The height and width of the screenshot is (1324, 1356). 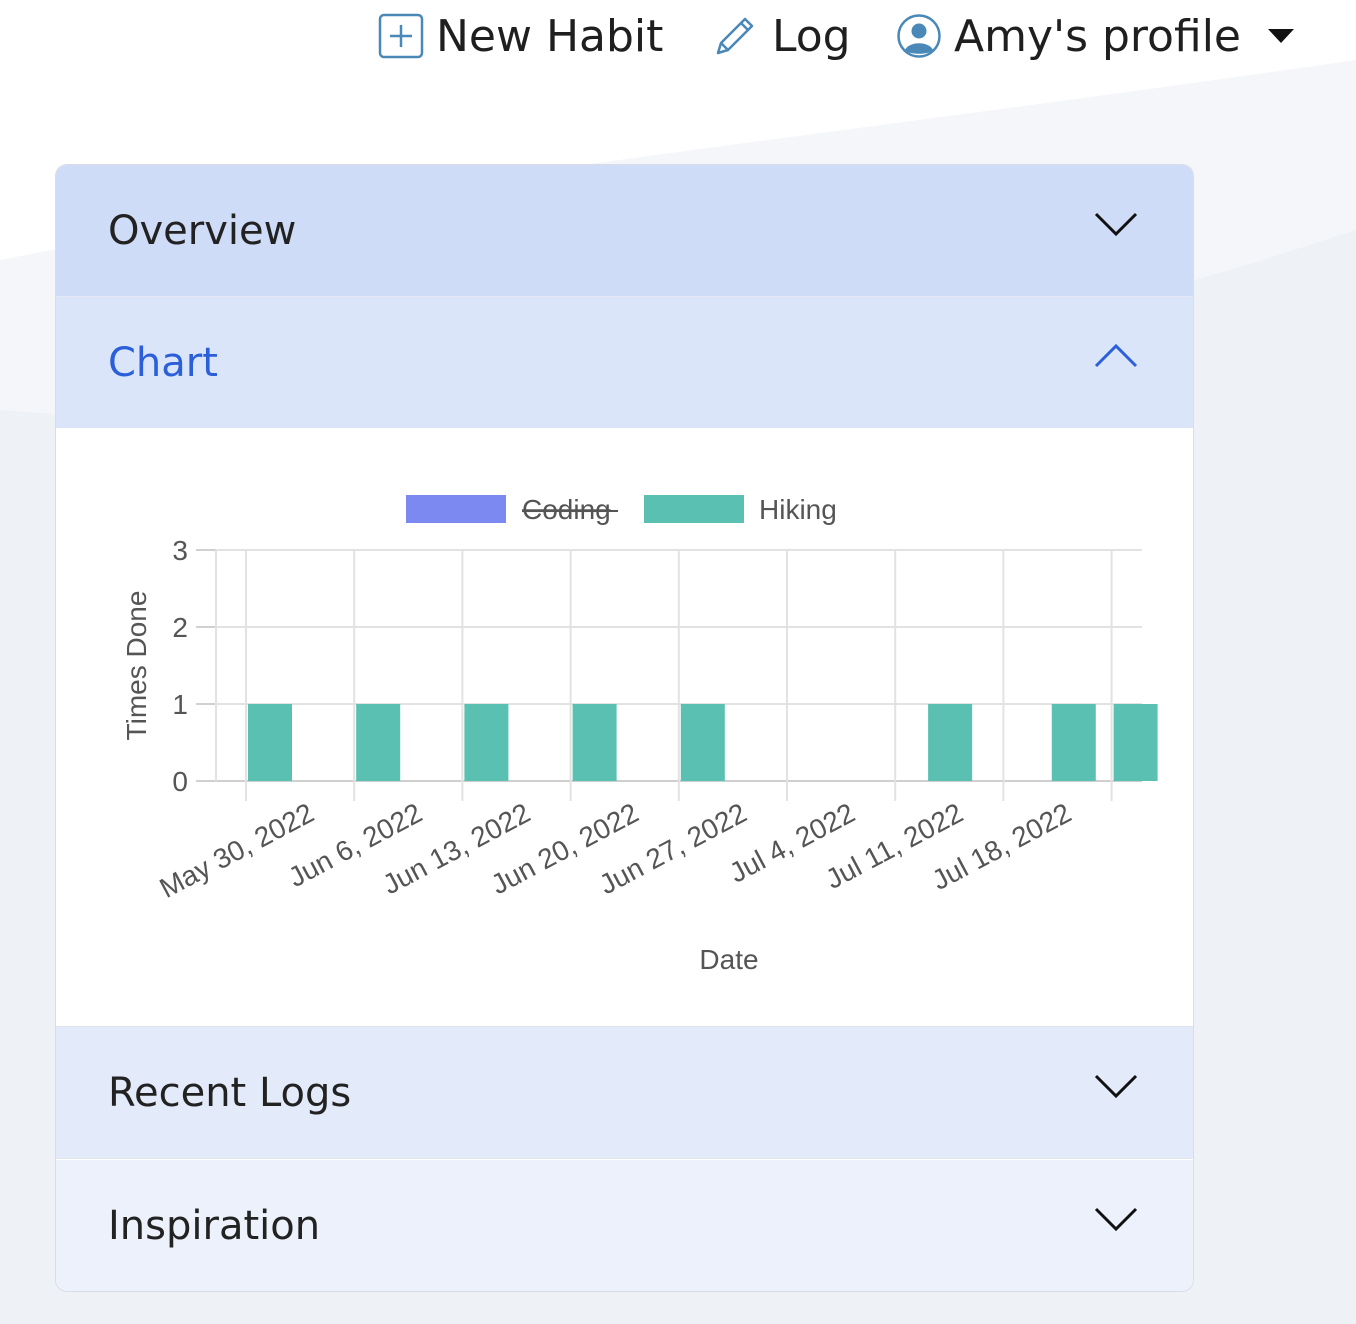 What do you see at coordinates (180, 781) in the screenshot?
I see `y-tick-label: 0` at bounding box center [180, 781].